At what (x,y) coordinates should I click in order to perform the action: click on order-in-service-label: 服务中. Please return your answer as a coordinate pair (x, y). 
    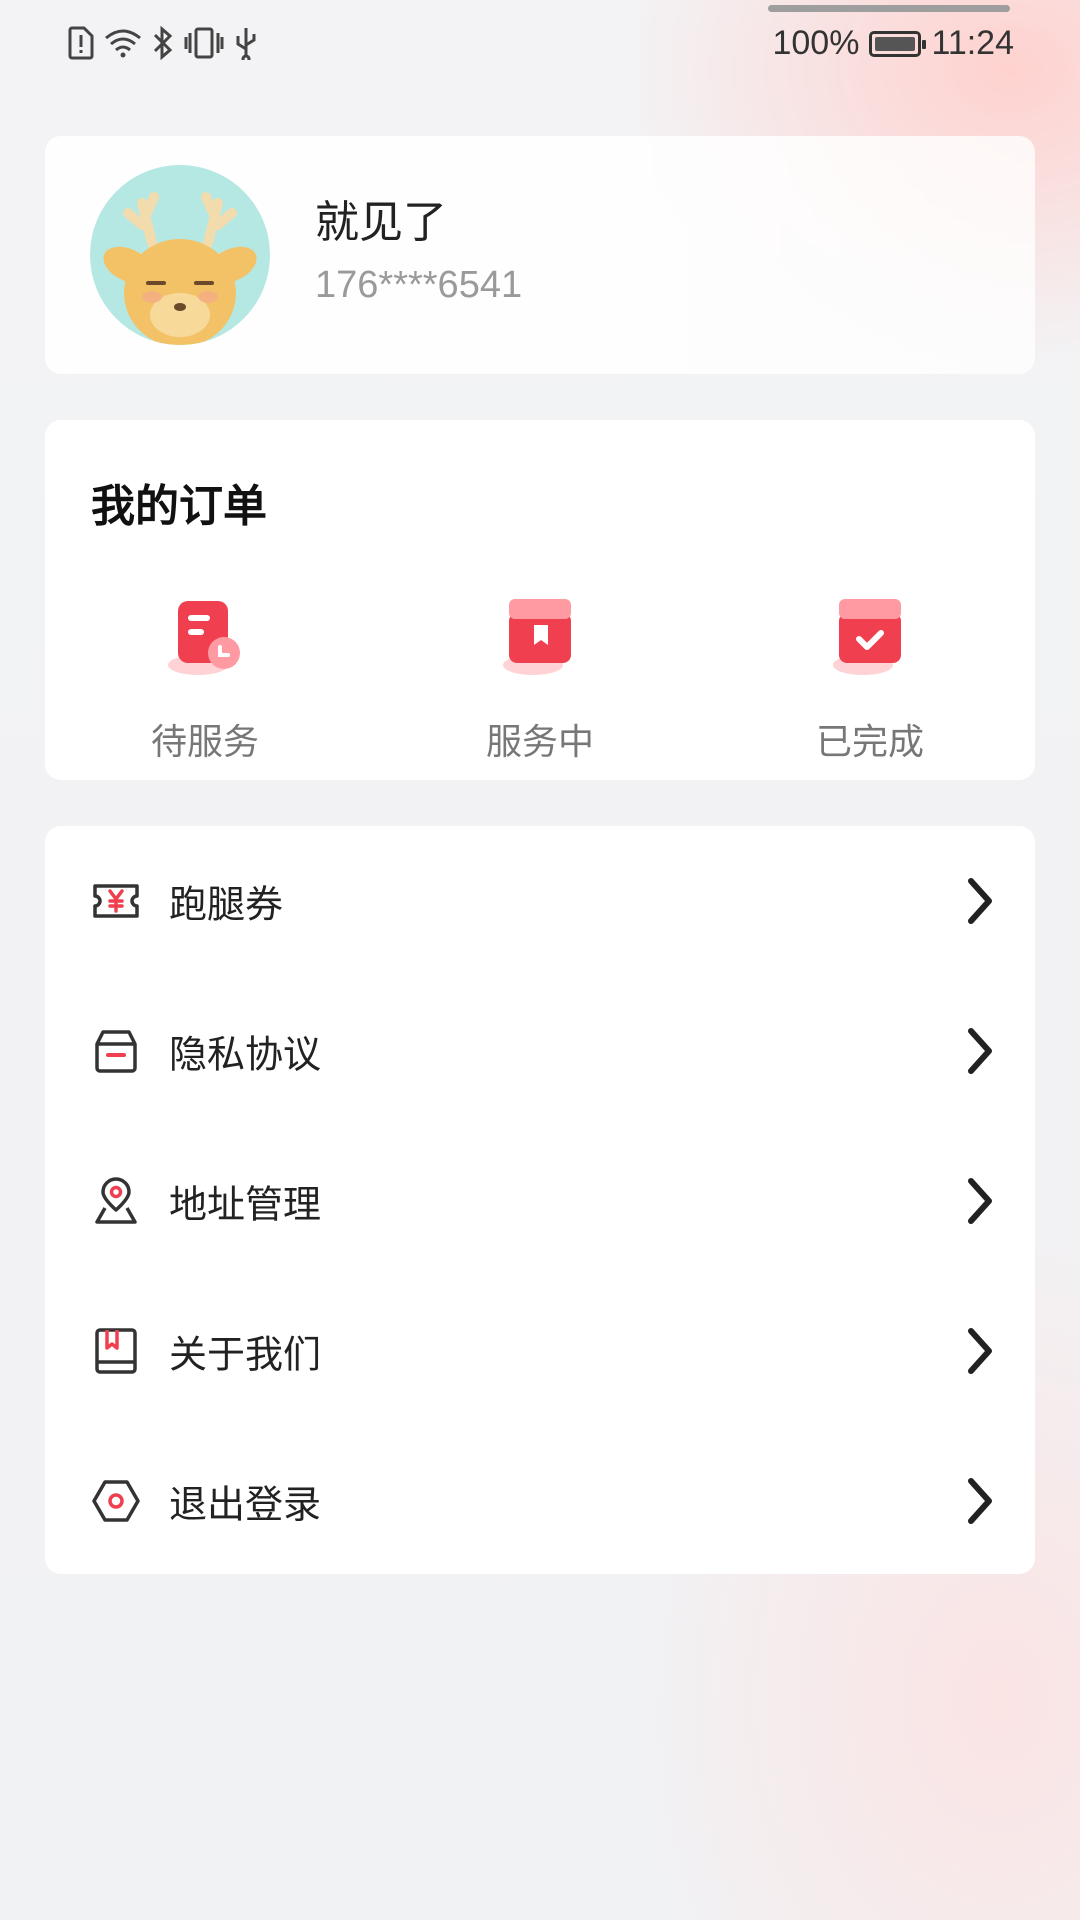
    Looking at the image, I should click on (539, 742).